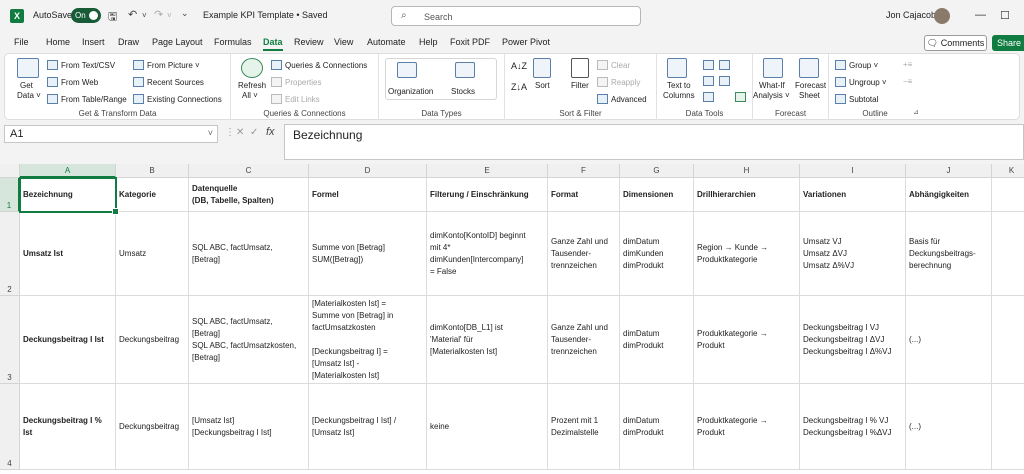 The height and width of the screenshot is (474, 1024). I want to click on manage-data-model-icon, so click(740, 97).